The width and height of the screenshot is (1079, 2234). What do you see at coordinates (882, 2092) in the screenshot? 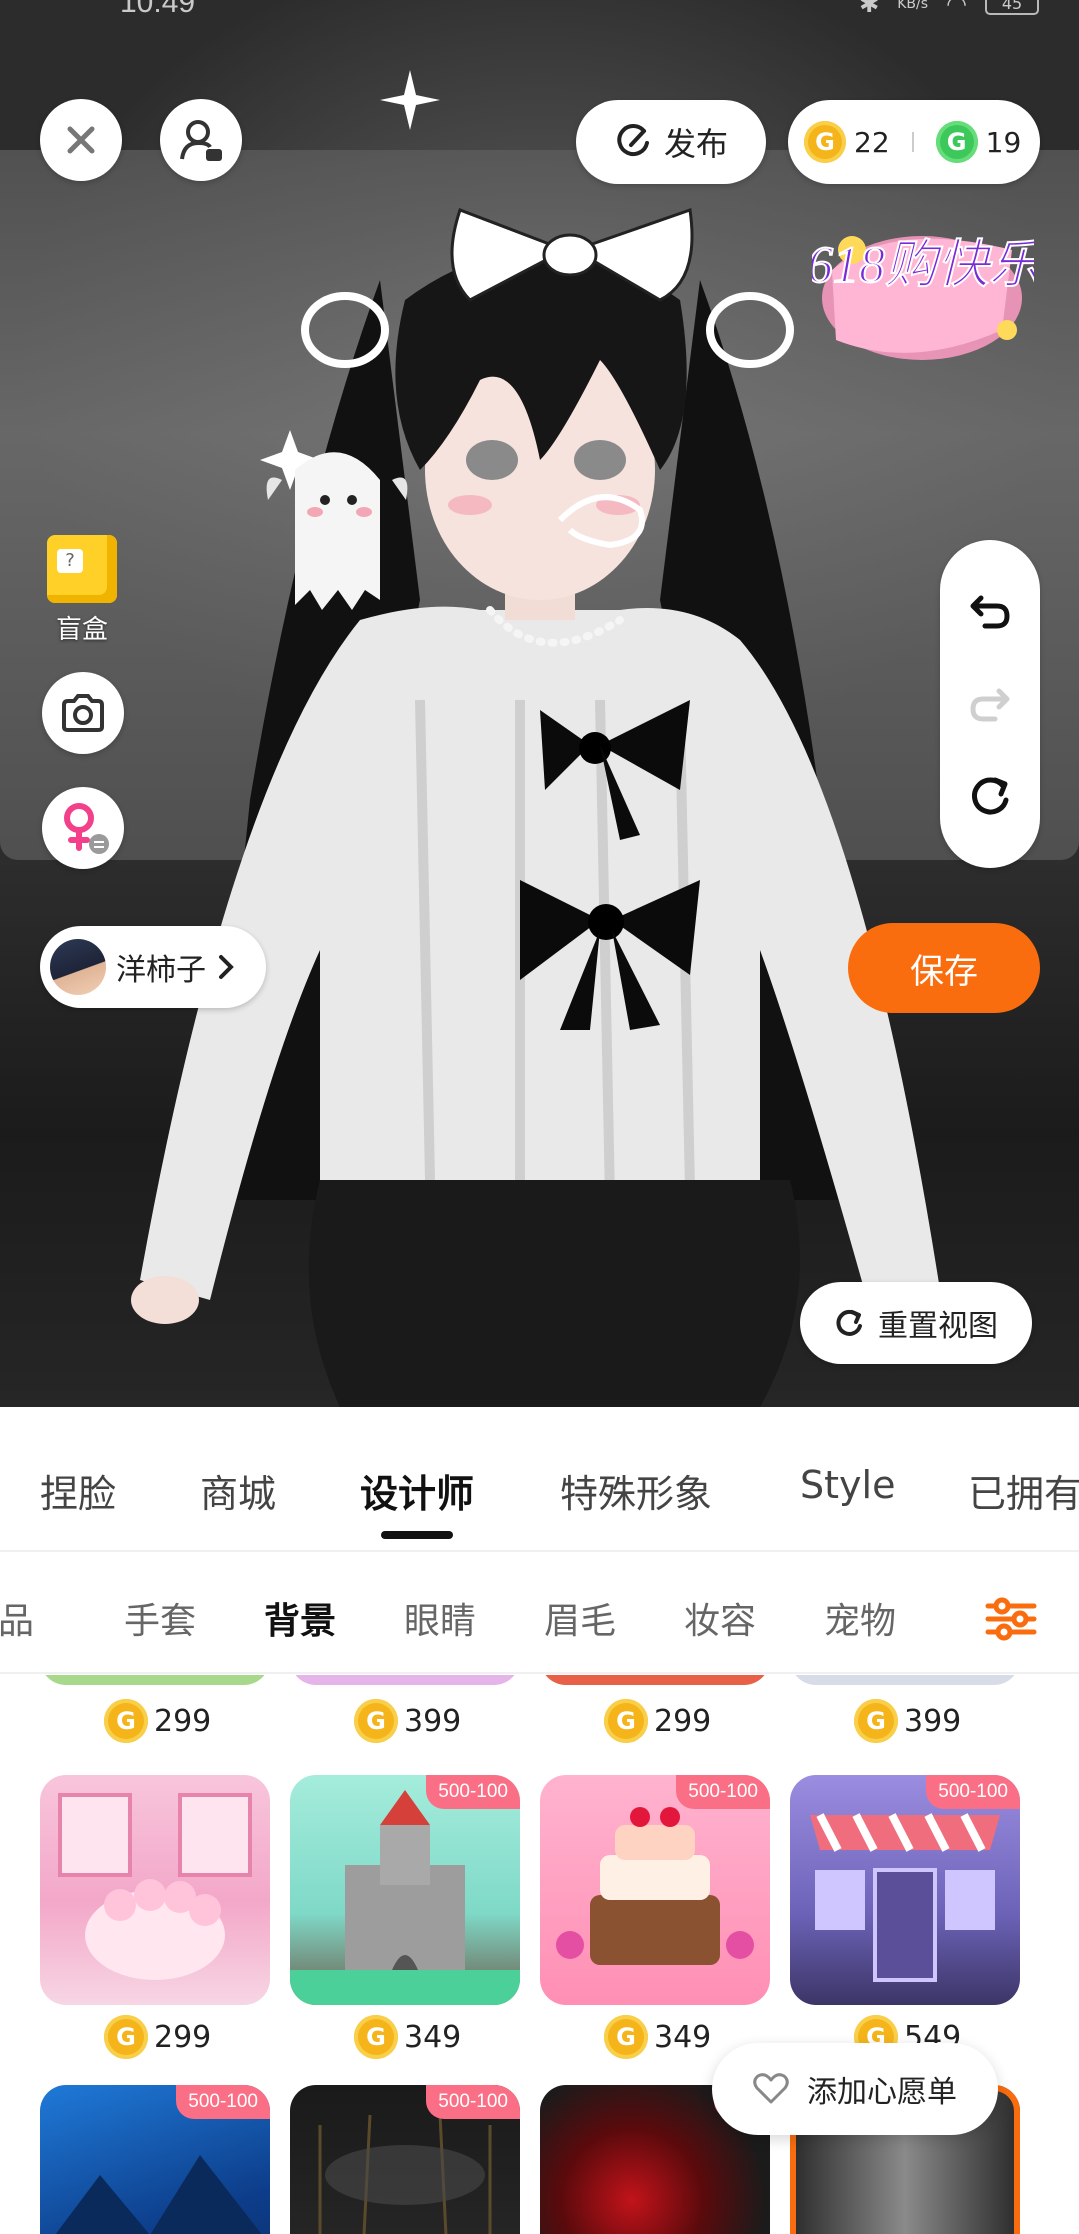
I see `wishlist-label: 添加心愿单` at bounding box center [882, 2092].